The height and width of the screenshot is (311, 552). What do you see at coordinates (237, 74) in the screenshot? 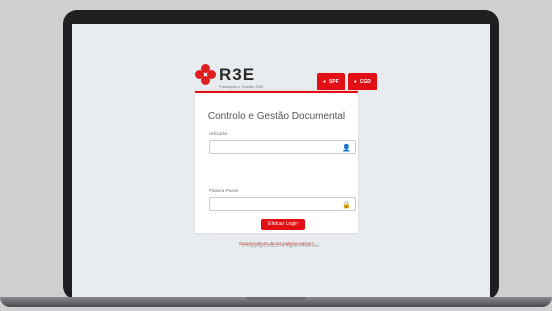
I see `logo-text: R3E` at bounding box center [237, 74].